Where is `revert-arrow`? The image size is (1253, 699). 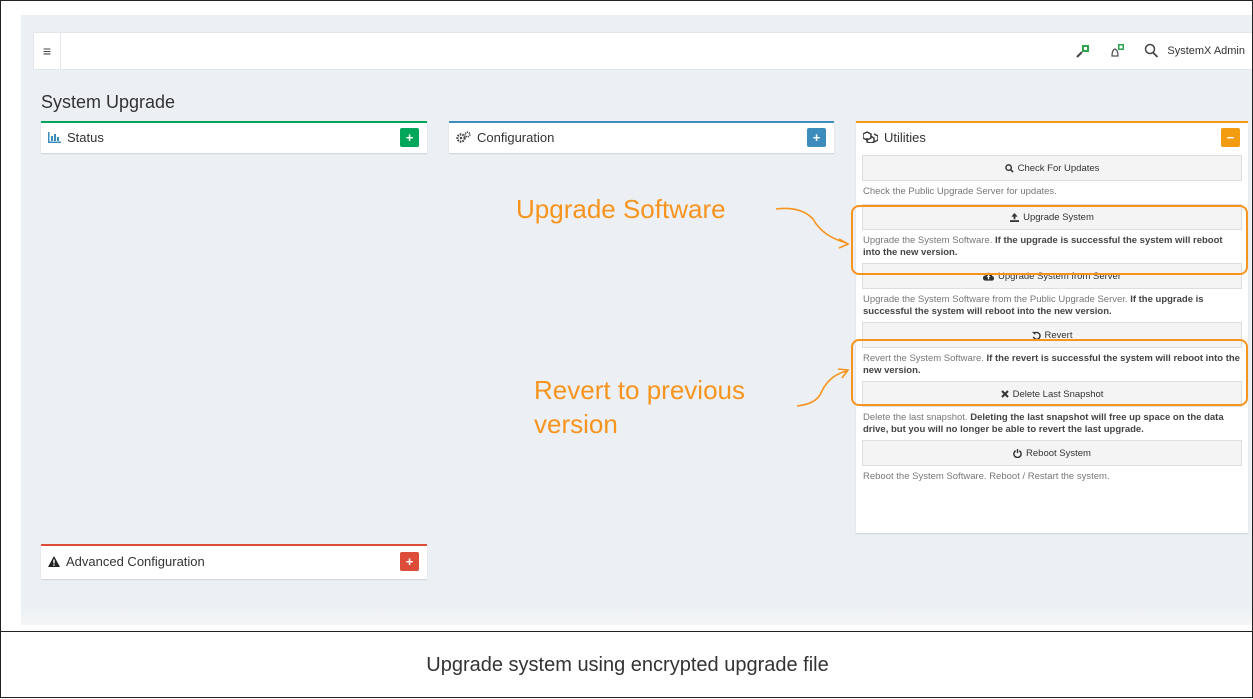 revert-arrow is located at coordinates (822, 388).